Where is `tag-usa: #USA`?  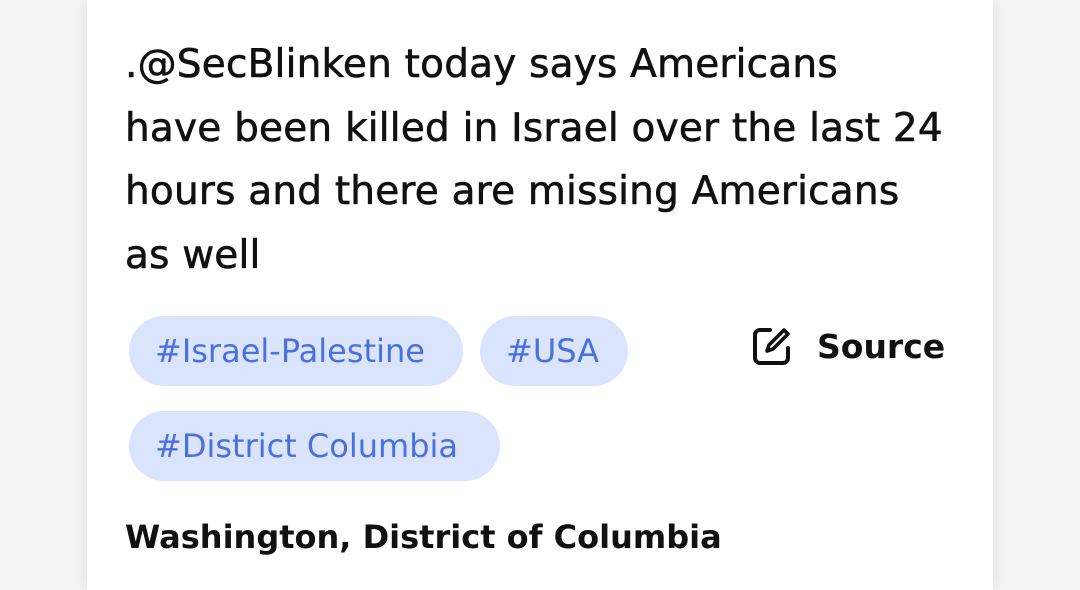 tag-usa: #USA is located at coordinates (554, 351).